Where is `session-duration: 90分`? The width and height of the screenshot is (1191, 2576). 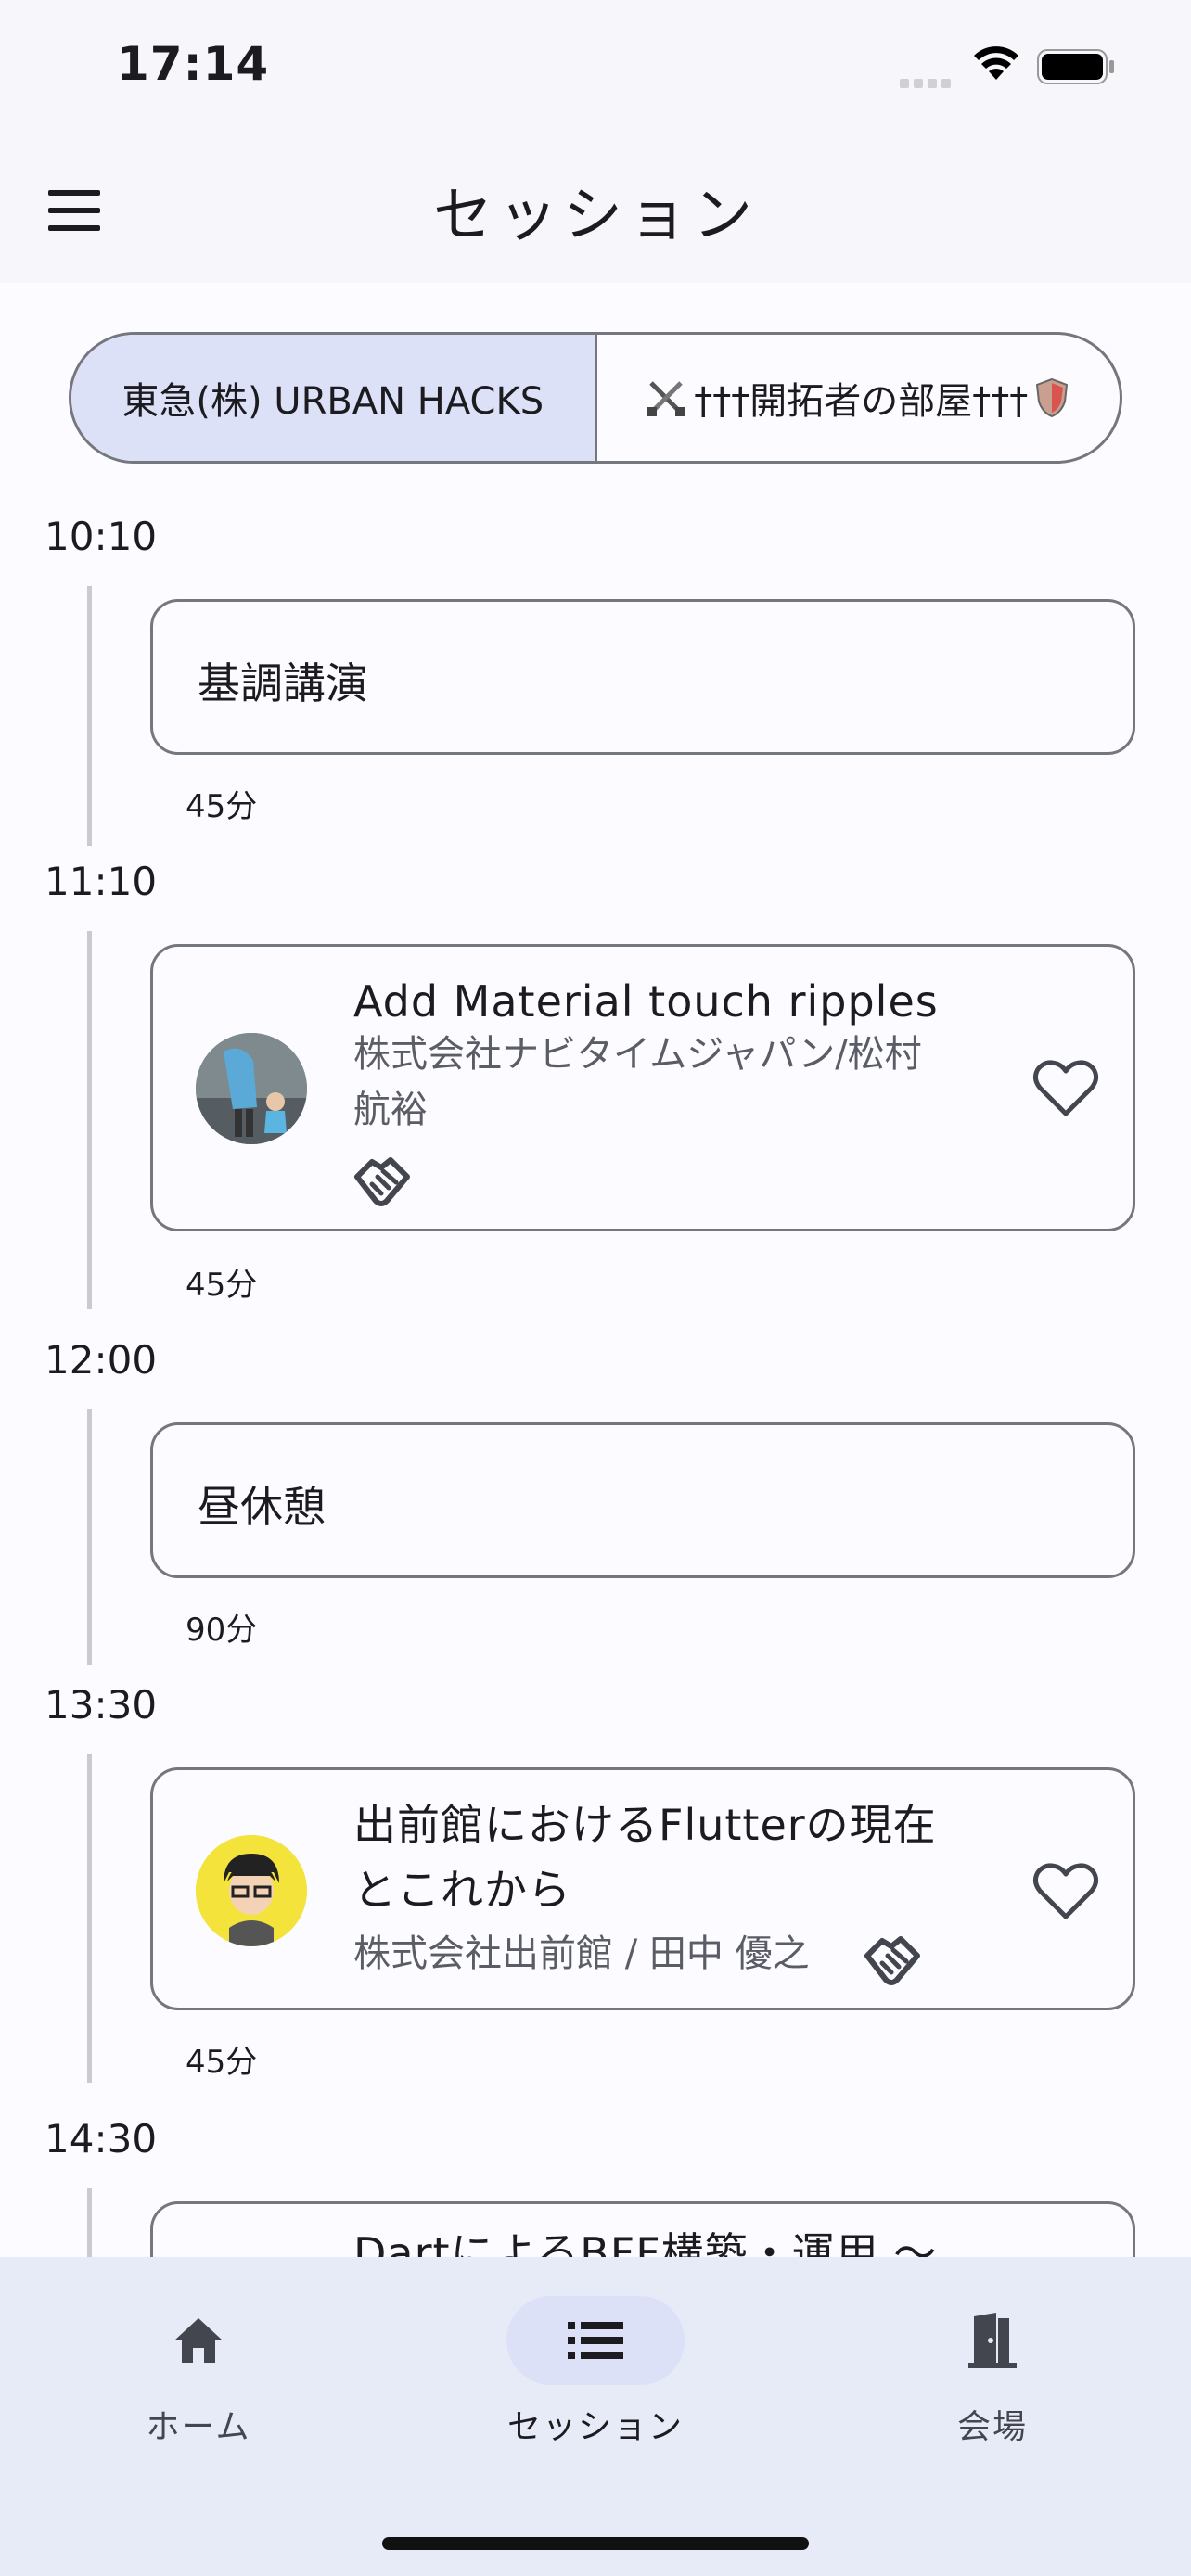
session-duration: 90分 is located at coordinates (222, 1631).